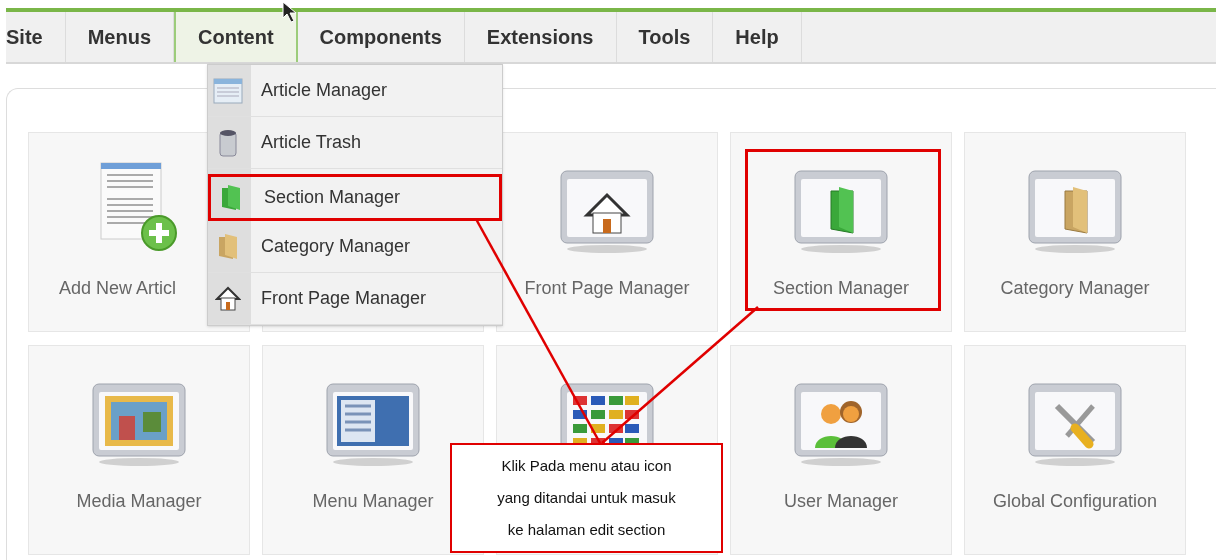 The width and height of the screenshot is (1216, 560). Describe the element at coordinates (373, 501) in the screenshot. I see `card-label: Menu Manager` at that location.